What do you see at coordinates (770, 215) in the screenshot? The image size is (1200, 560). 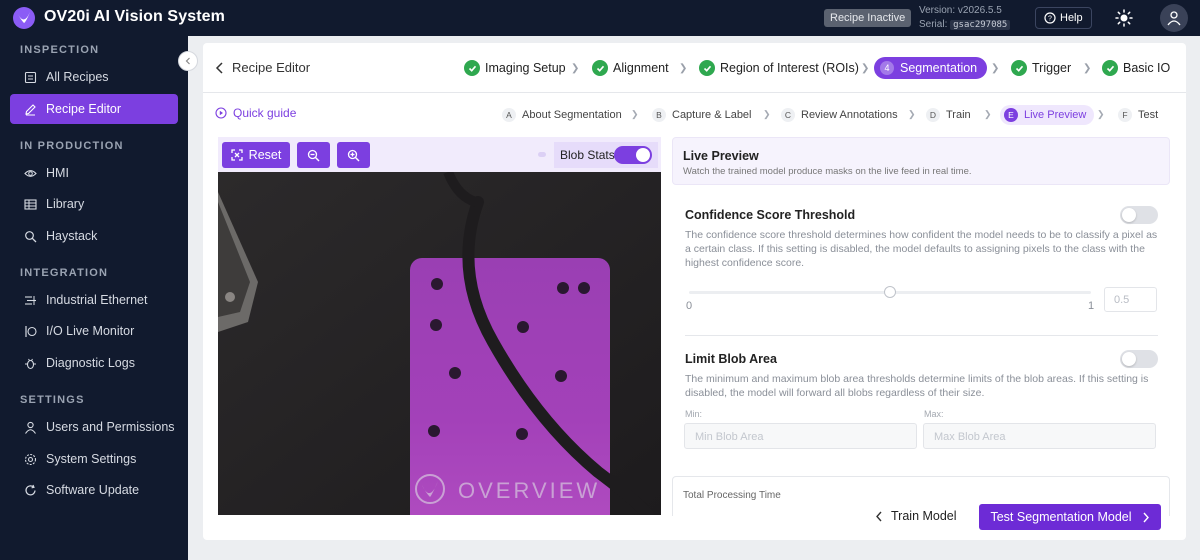 I see `confidence-title: Confidence Score Threshold` at bounding box center [770, 215].